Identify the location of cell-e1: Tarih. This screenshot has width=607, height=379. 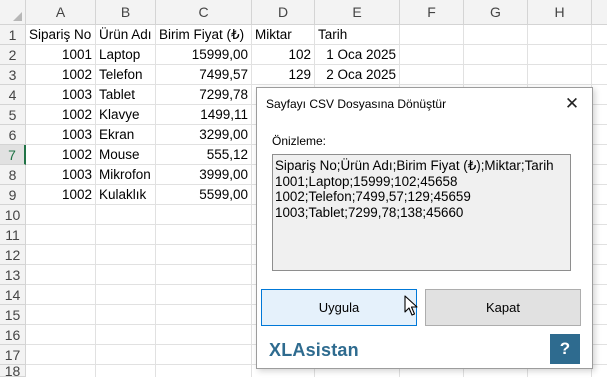
(357, 35).